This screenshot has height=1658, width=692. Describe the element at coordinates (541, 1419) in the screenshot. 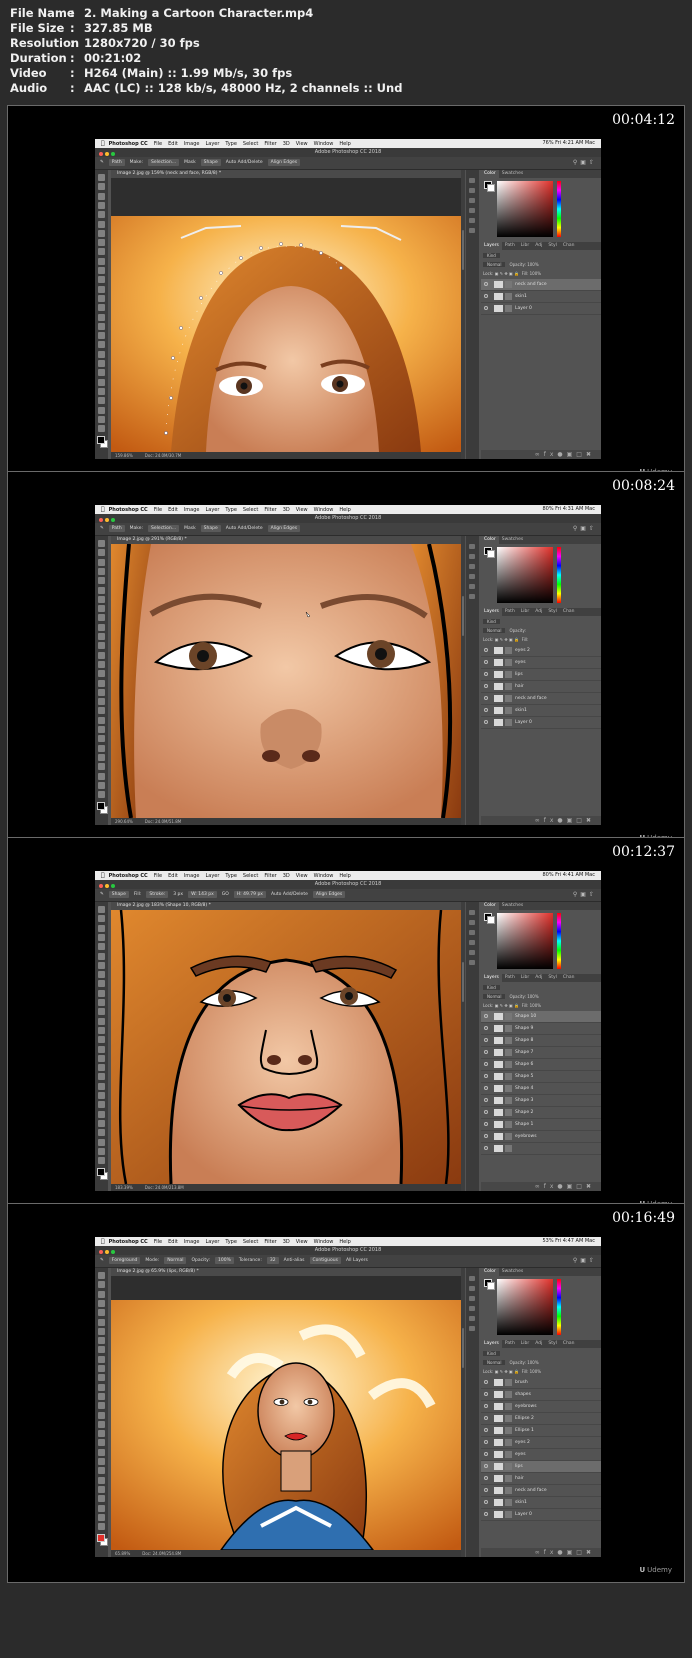

I see `layer-row: Ellipse 2` at that location.